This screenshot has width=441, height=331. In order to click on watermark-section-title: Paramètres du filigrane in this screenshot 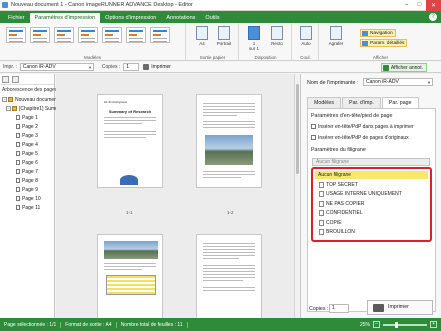, I will do `click(338, 150)`.